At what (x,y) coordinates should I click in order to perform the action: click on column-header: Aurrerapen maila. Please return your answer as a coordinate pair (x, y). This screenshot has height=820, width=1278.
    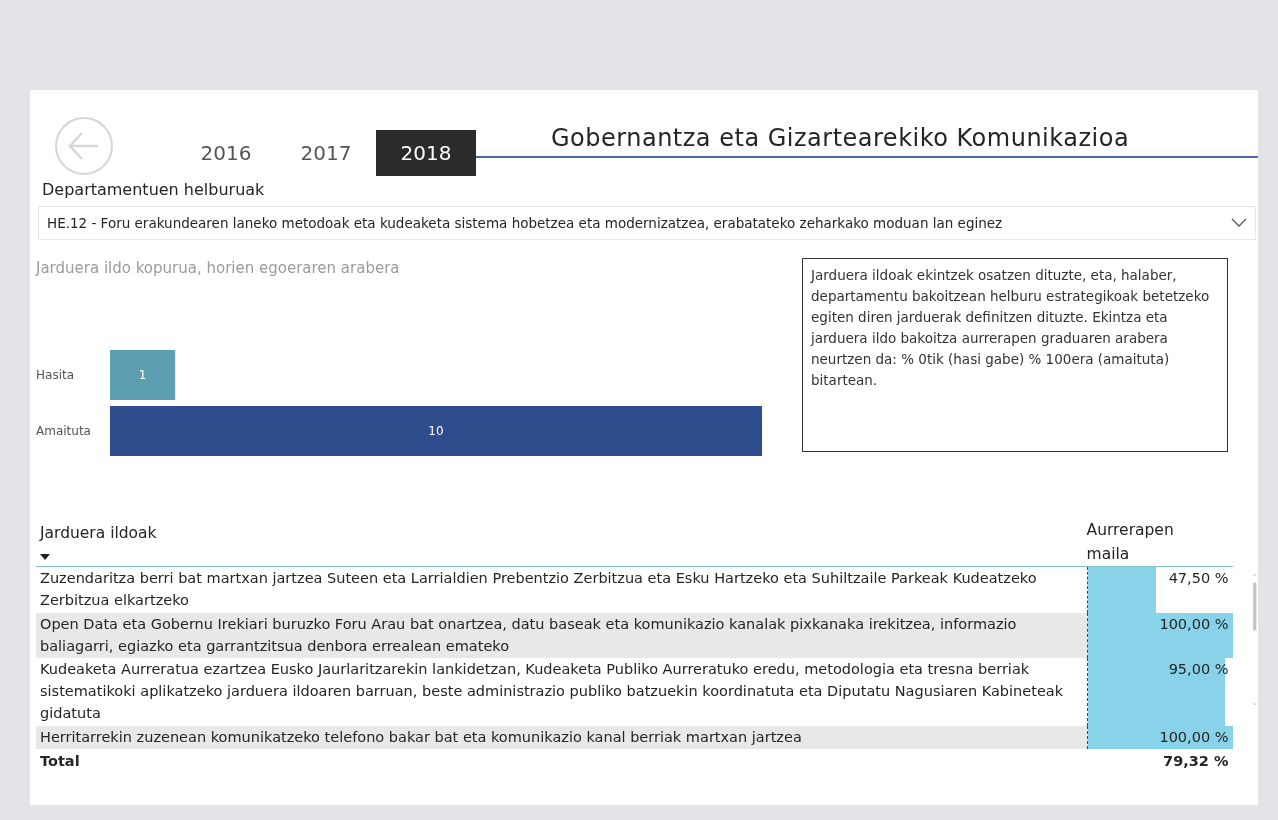
    Looking at the image, I should click on (1159, 541).